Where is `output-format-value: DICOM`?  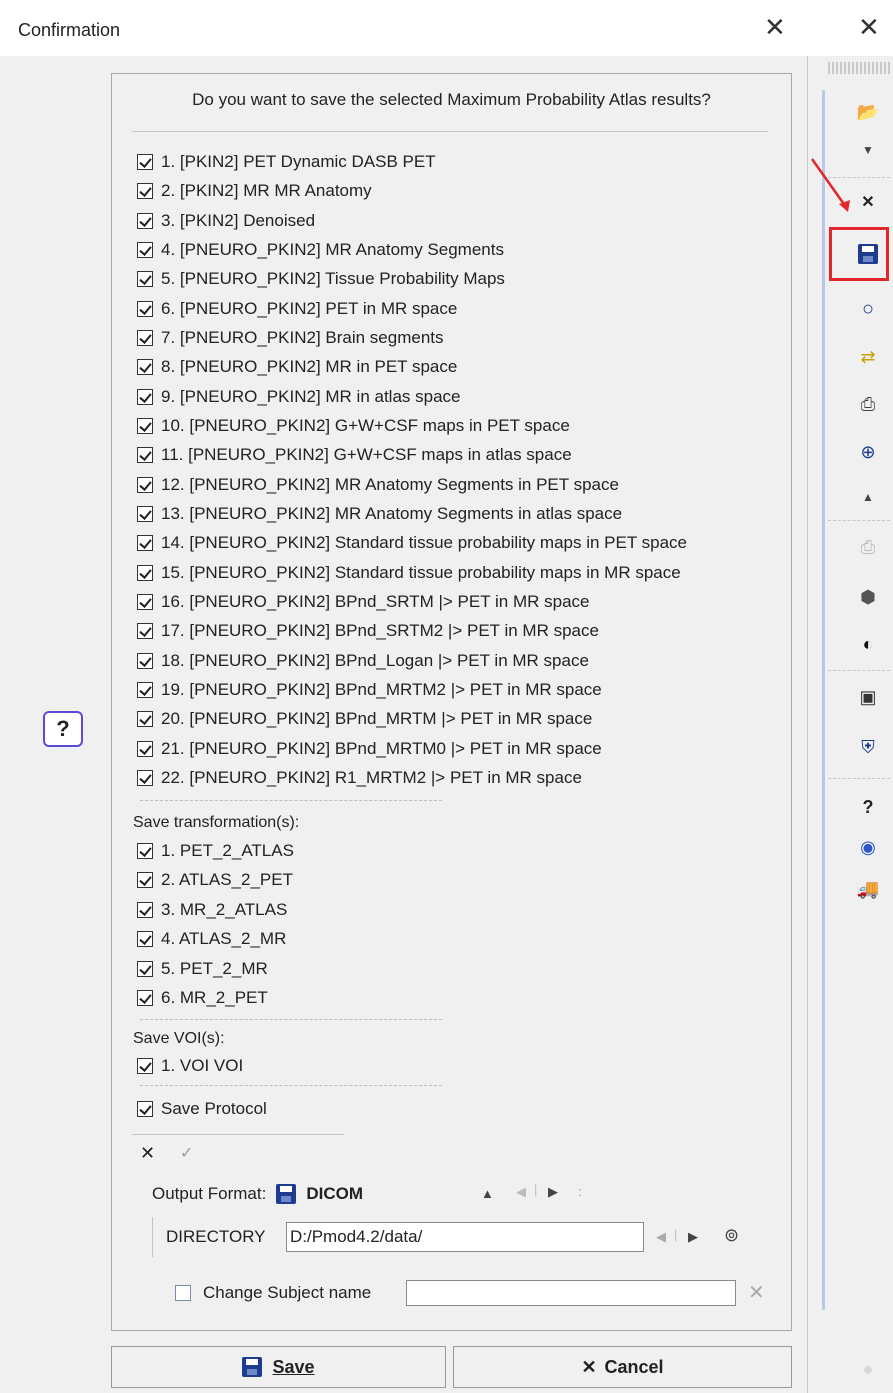
output-format-value: DICOM is located at coordinates (334, 1194).